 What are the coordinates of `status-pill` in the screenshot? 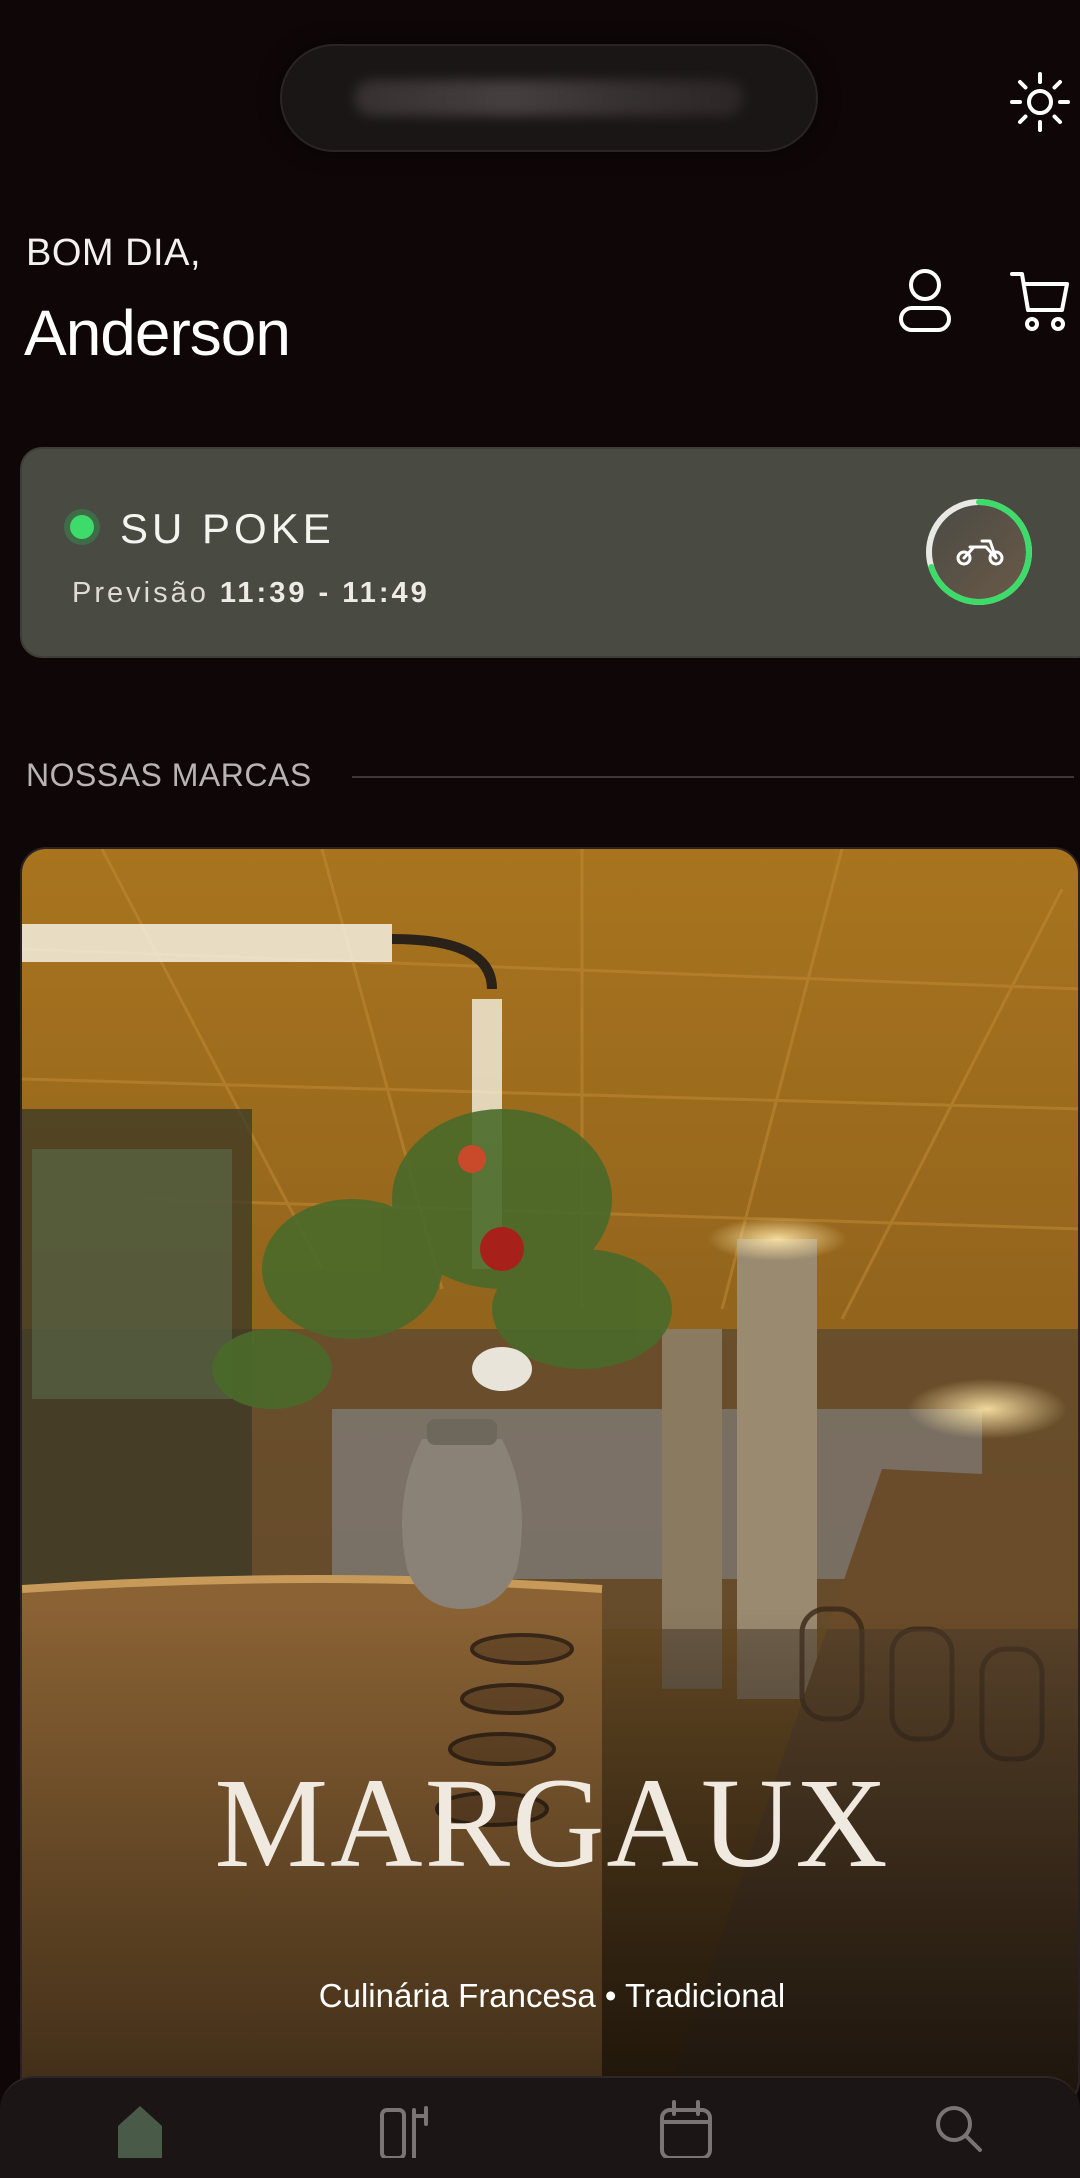 It's located at (549, 98).